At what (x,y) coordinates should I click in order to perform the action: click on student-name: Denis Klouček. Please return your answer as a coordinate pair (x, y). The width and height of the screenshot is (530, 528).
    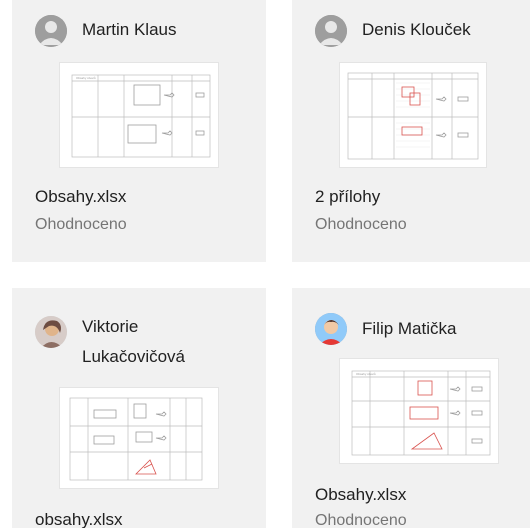
    Looking at the image, I should click on (416, 29).